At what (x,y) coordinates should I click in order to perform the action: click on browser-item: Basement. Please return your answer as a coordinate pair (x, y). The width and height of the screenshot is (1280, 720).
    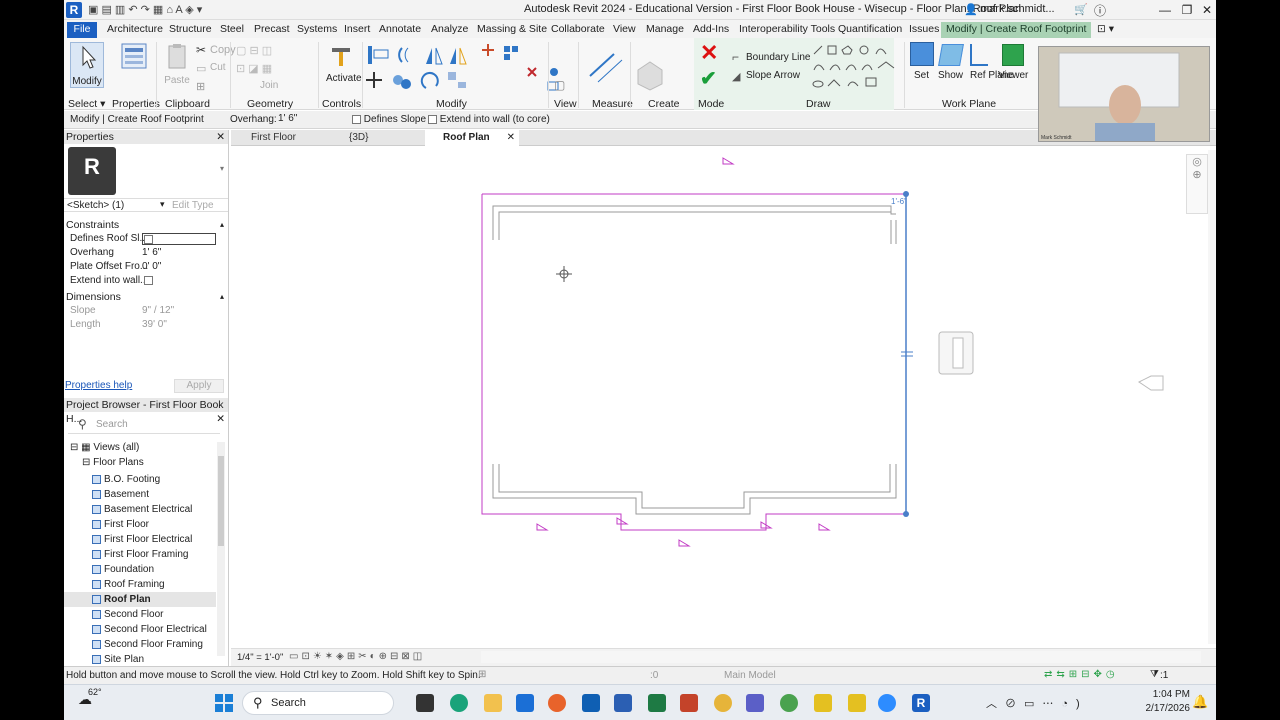
    Looking at the image, I should click on (140, 494).